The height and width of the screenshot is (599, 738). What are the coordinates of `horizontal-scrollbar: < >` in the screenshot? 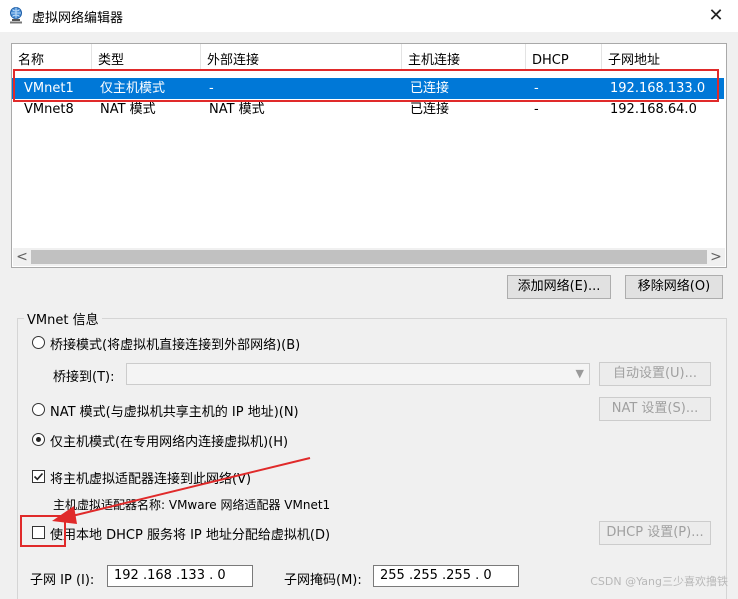 It's located at (369, 257).